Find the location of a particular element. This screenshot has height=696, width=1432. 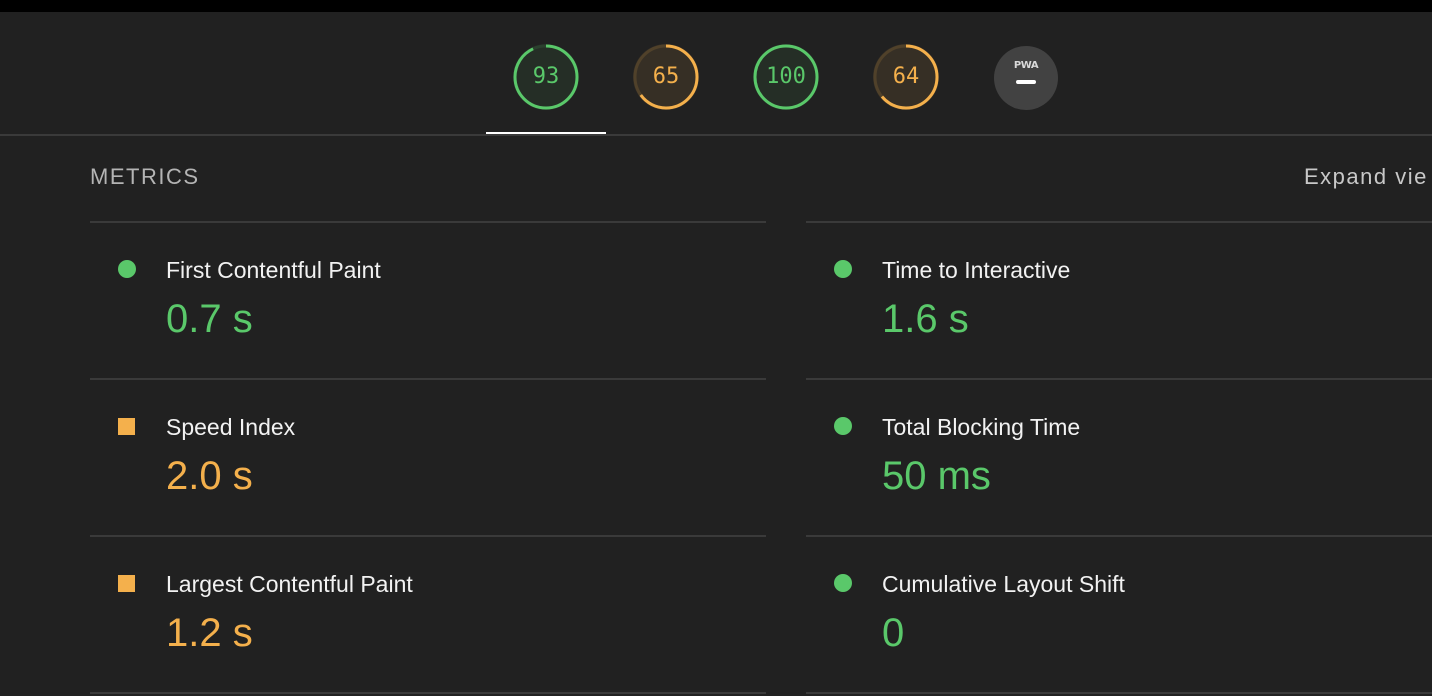

active-gauge-indicator is located at coordinates (546, 133).